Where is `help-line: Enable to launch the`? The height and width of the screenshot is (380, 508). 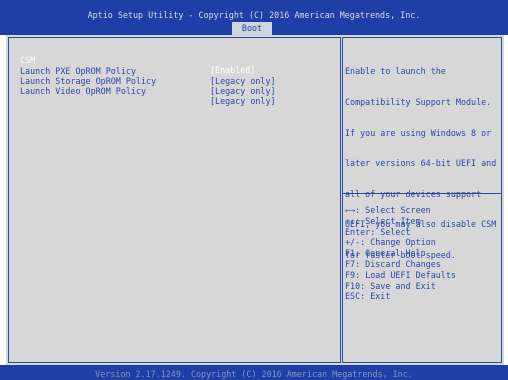
help-line: Enable to launch the is located at coordinates (395, 71).